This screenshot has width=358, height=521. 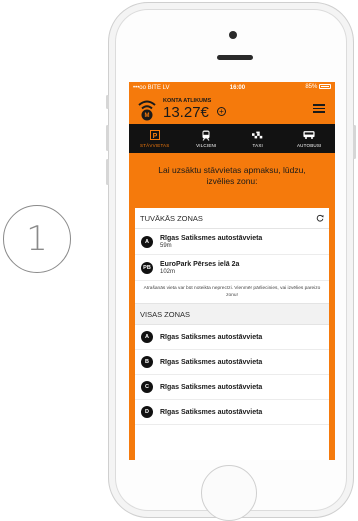 I want to click on battery-status: 85%, so click(x=318, y=87).